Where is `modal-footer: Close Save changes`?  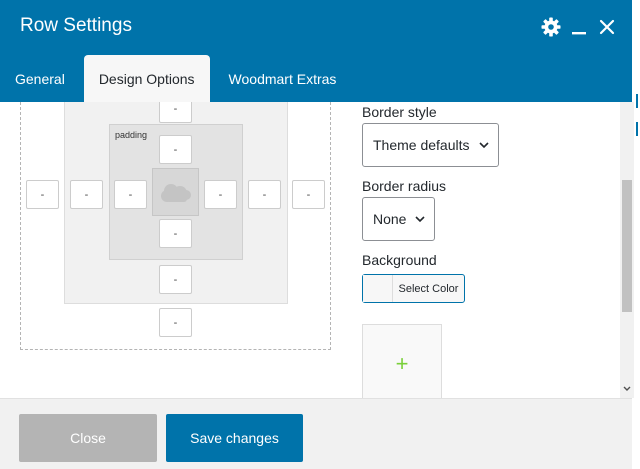 modal-footer: Close Save changes is located at coordinates (316, 433).